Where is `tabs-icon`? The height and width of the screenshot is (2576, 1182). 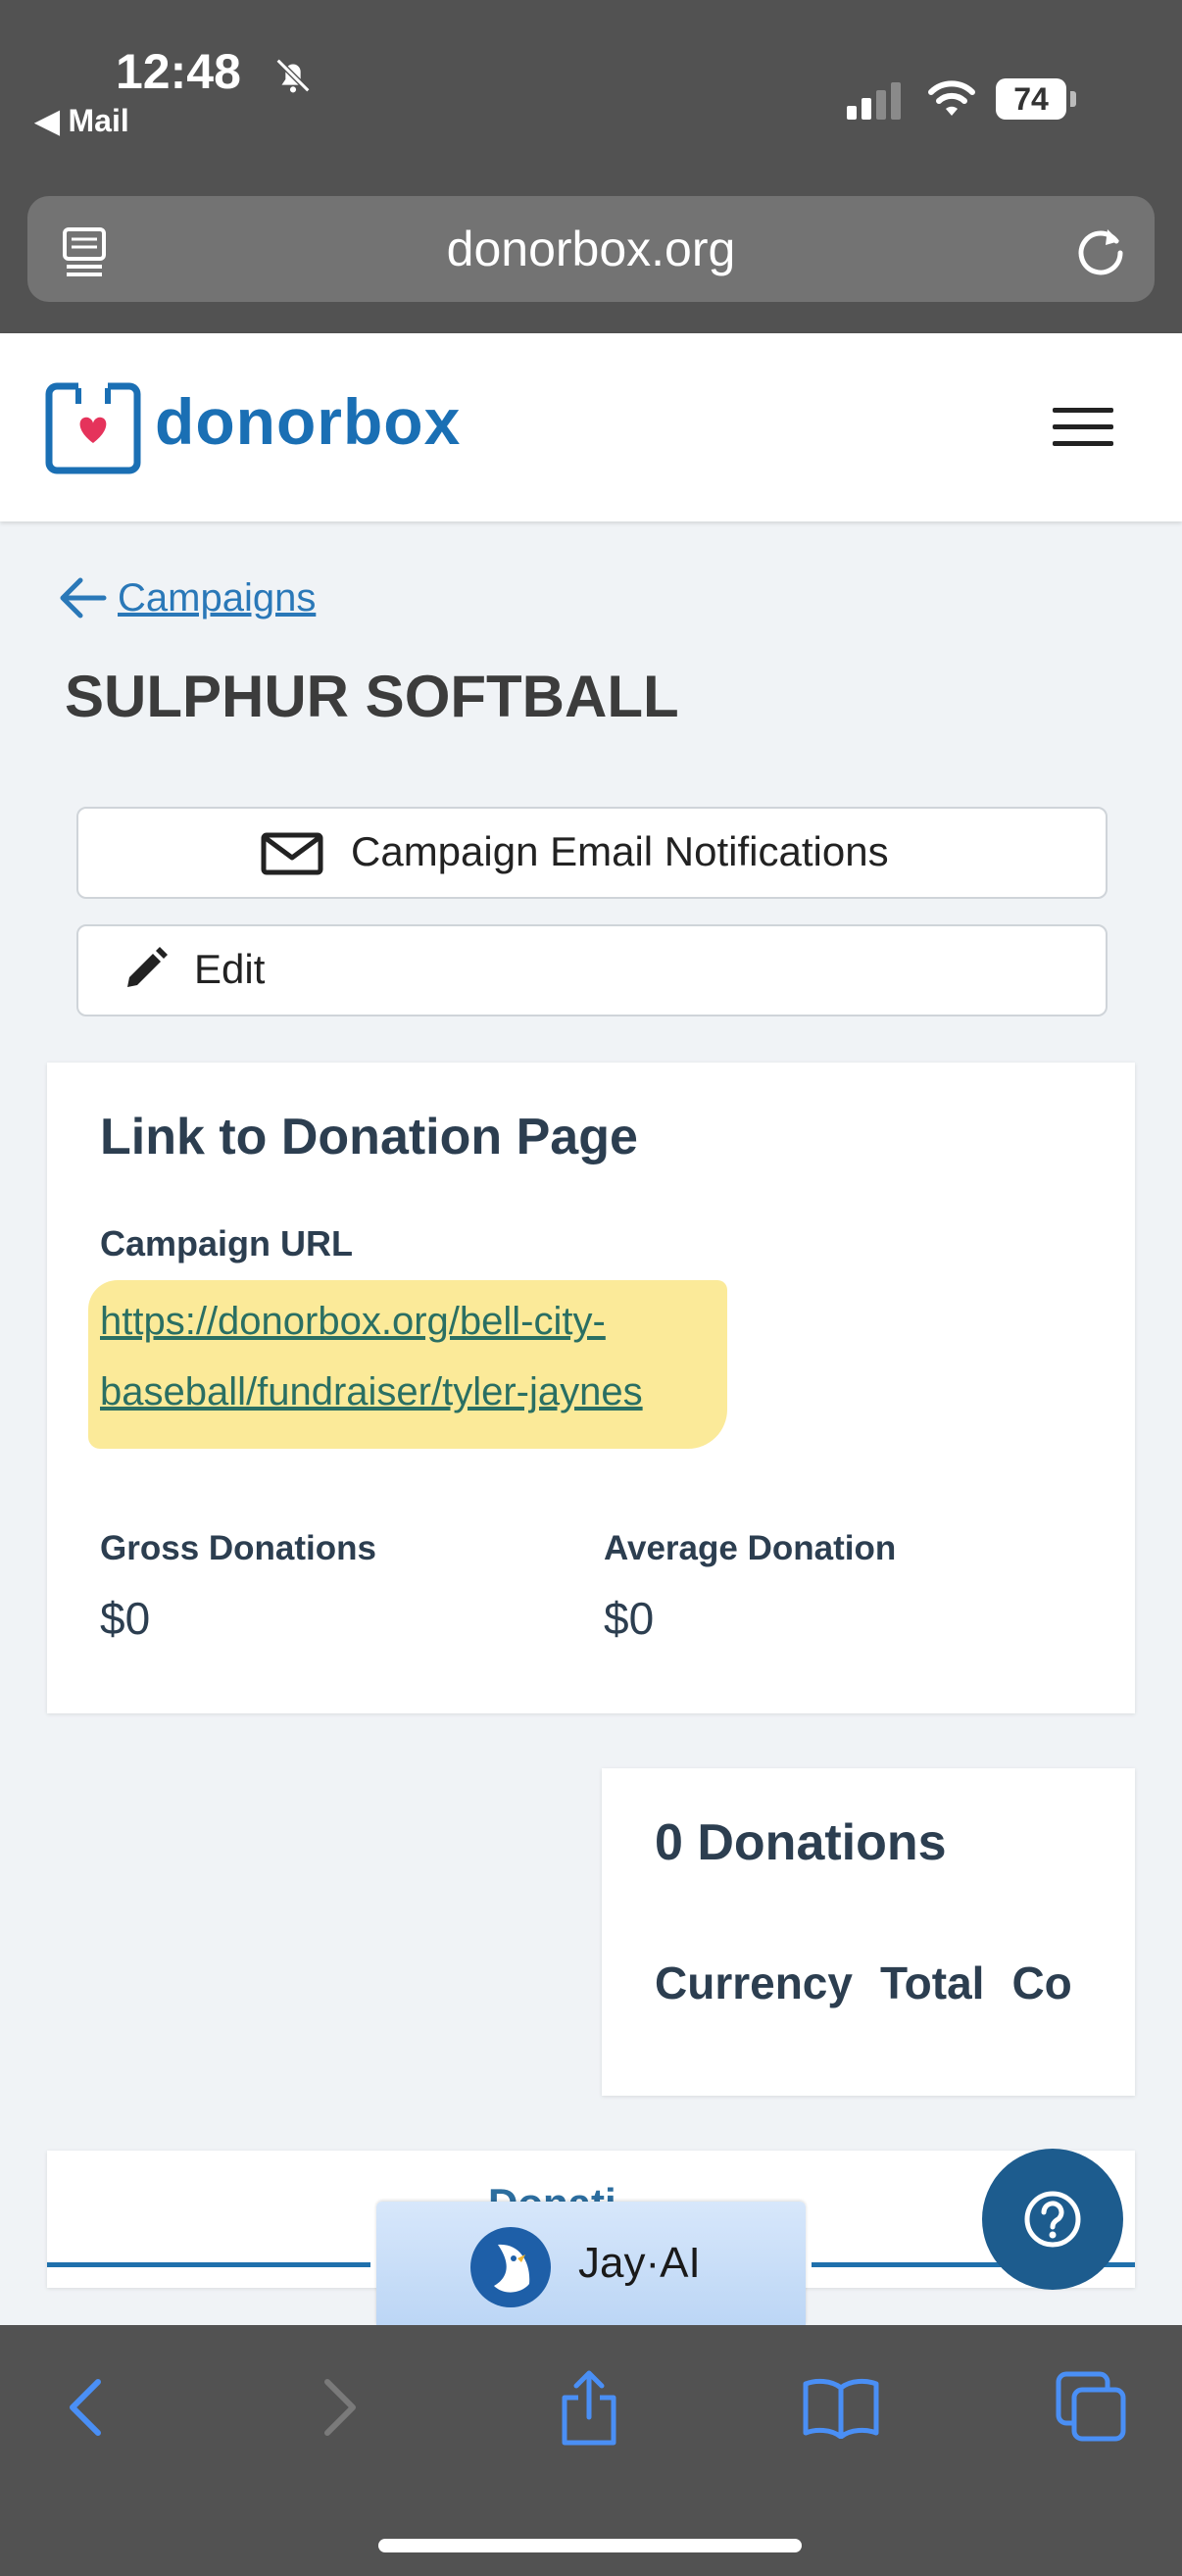
tabs-icon is located at coordinates (1091, 2406).